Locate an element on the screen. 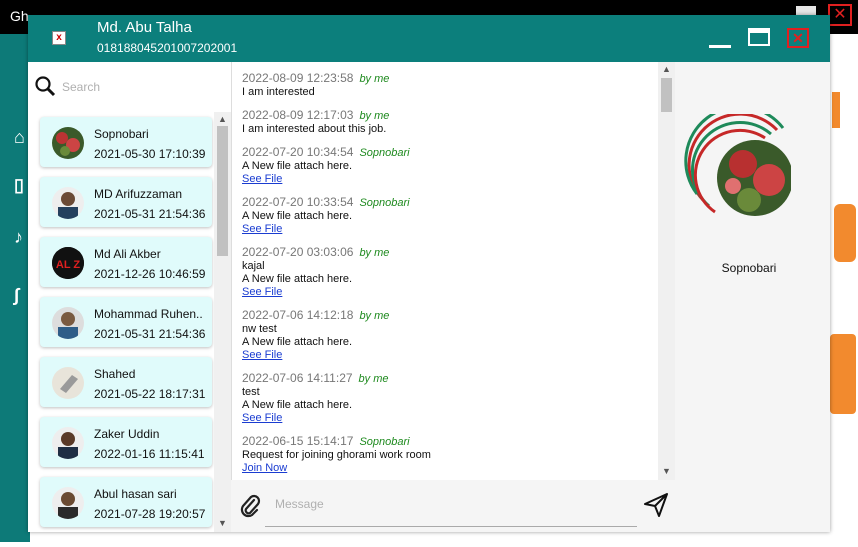  message-time: 2022-07-20 10:33:54 is located at coordinates (298, 202).